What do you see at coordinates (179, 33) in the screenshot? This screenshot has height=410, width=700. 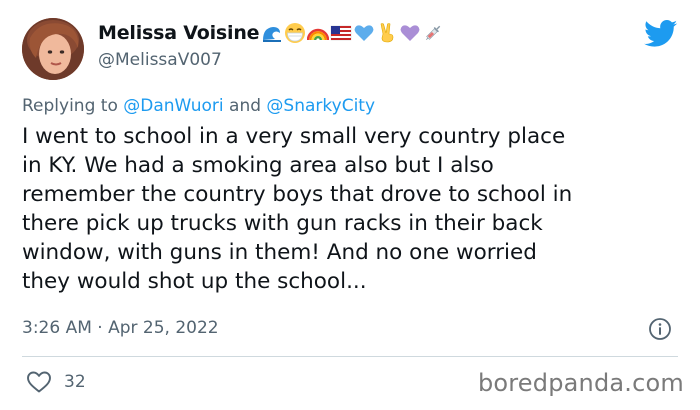 I see `author-name: Melissa Voisine` at bounding box center [179, 33].